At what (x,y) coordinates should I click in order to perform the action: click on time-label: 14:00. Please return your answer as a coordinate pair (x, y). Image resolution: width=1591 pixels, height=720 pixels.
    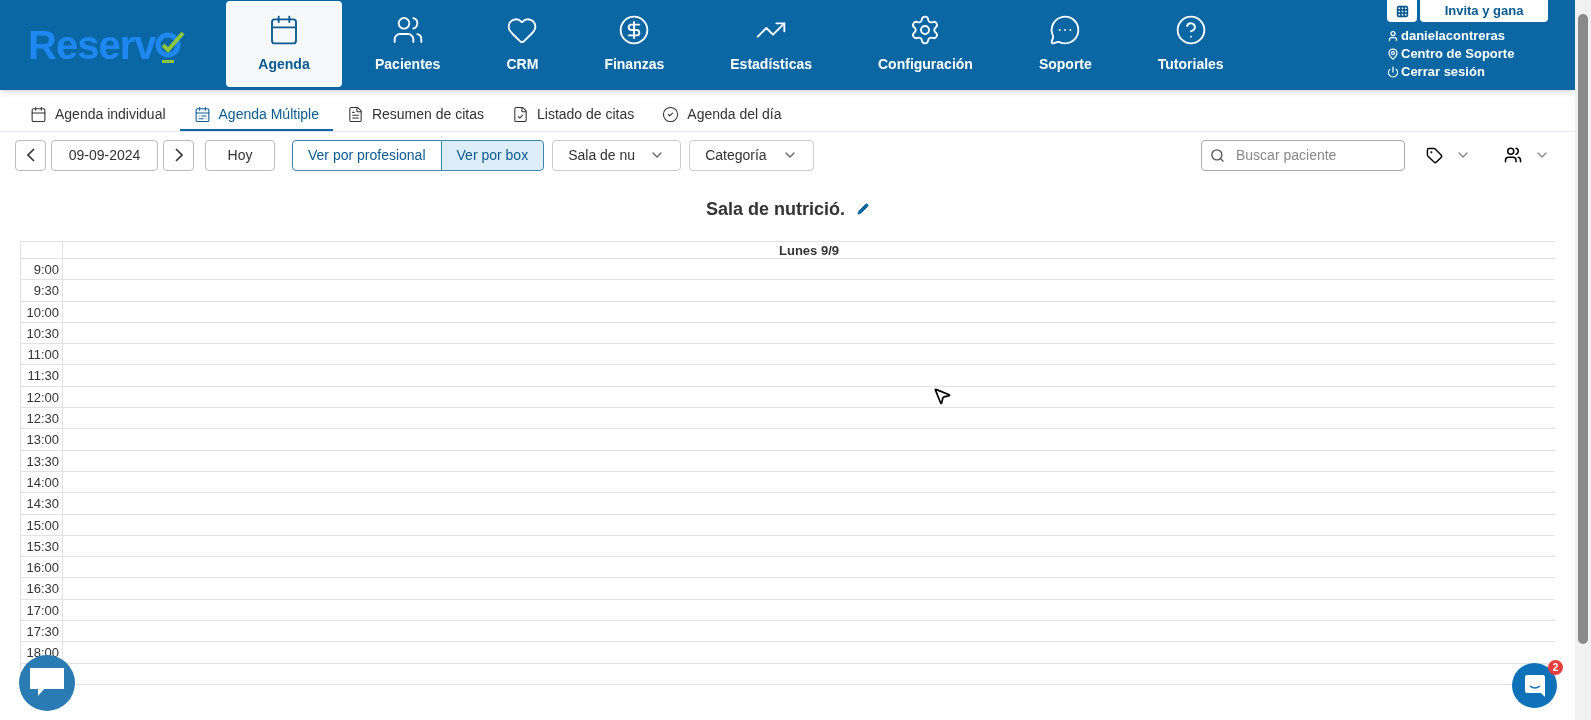
    Looking at the image, I should click on (42, 482).